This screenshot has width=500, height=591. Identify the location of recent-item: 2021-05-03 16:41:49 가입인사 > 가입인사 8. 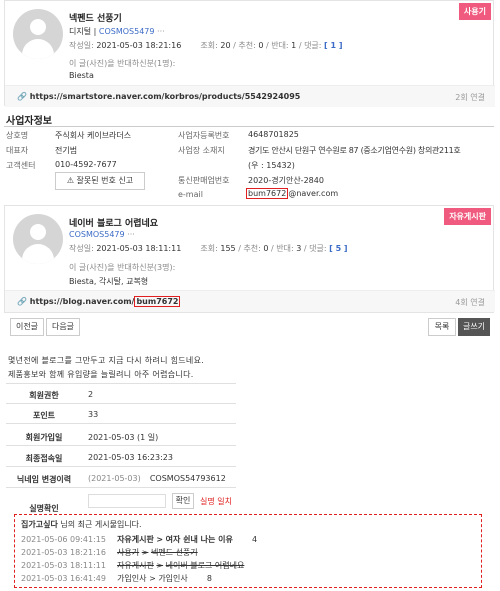
(116, 578).